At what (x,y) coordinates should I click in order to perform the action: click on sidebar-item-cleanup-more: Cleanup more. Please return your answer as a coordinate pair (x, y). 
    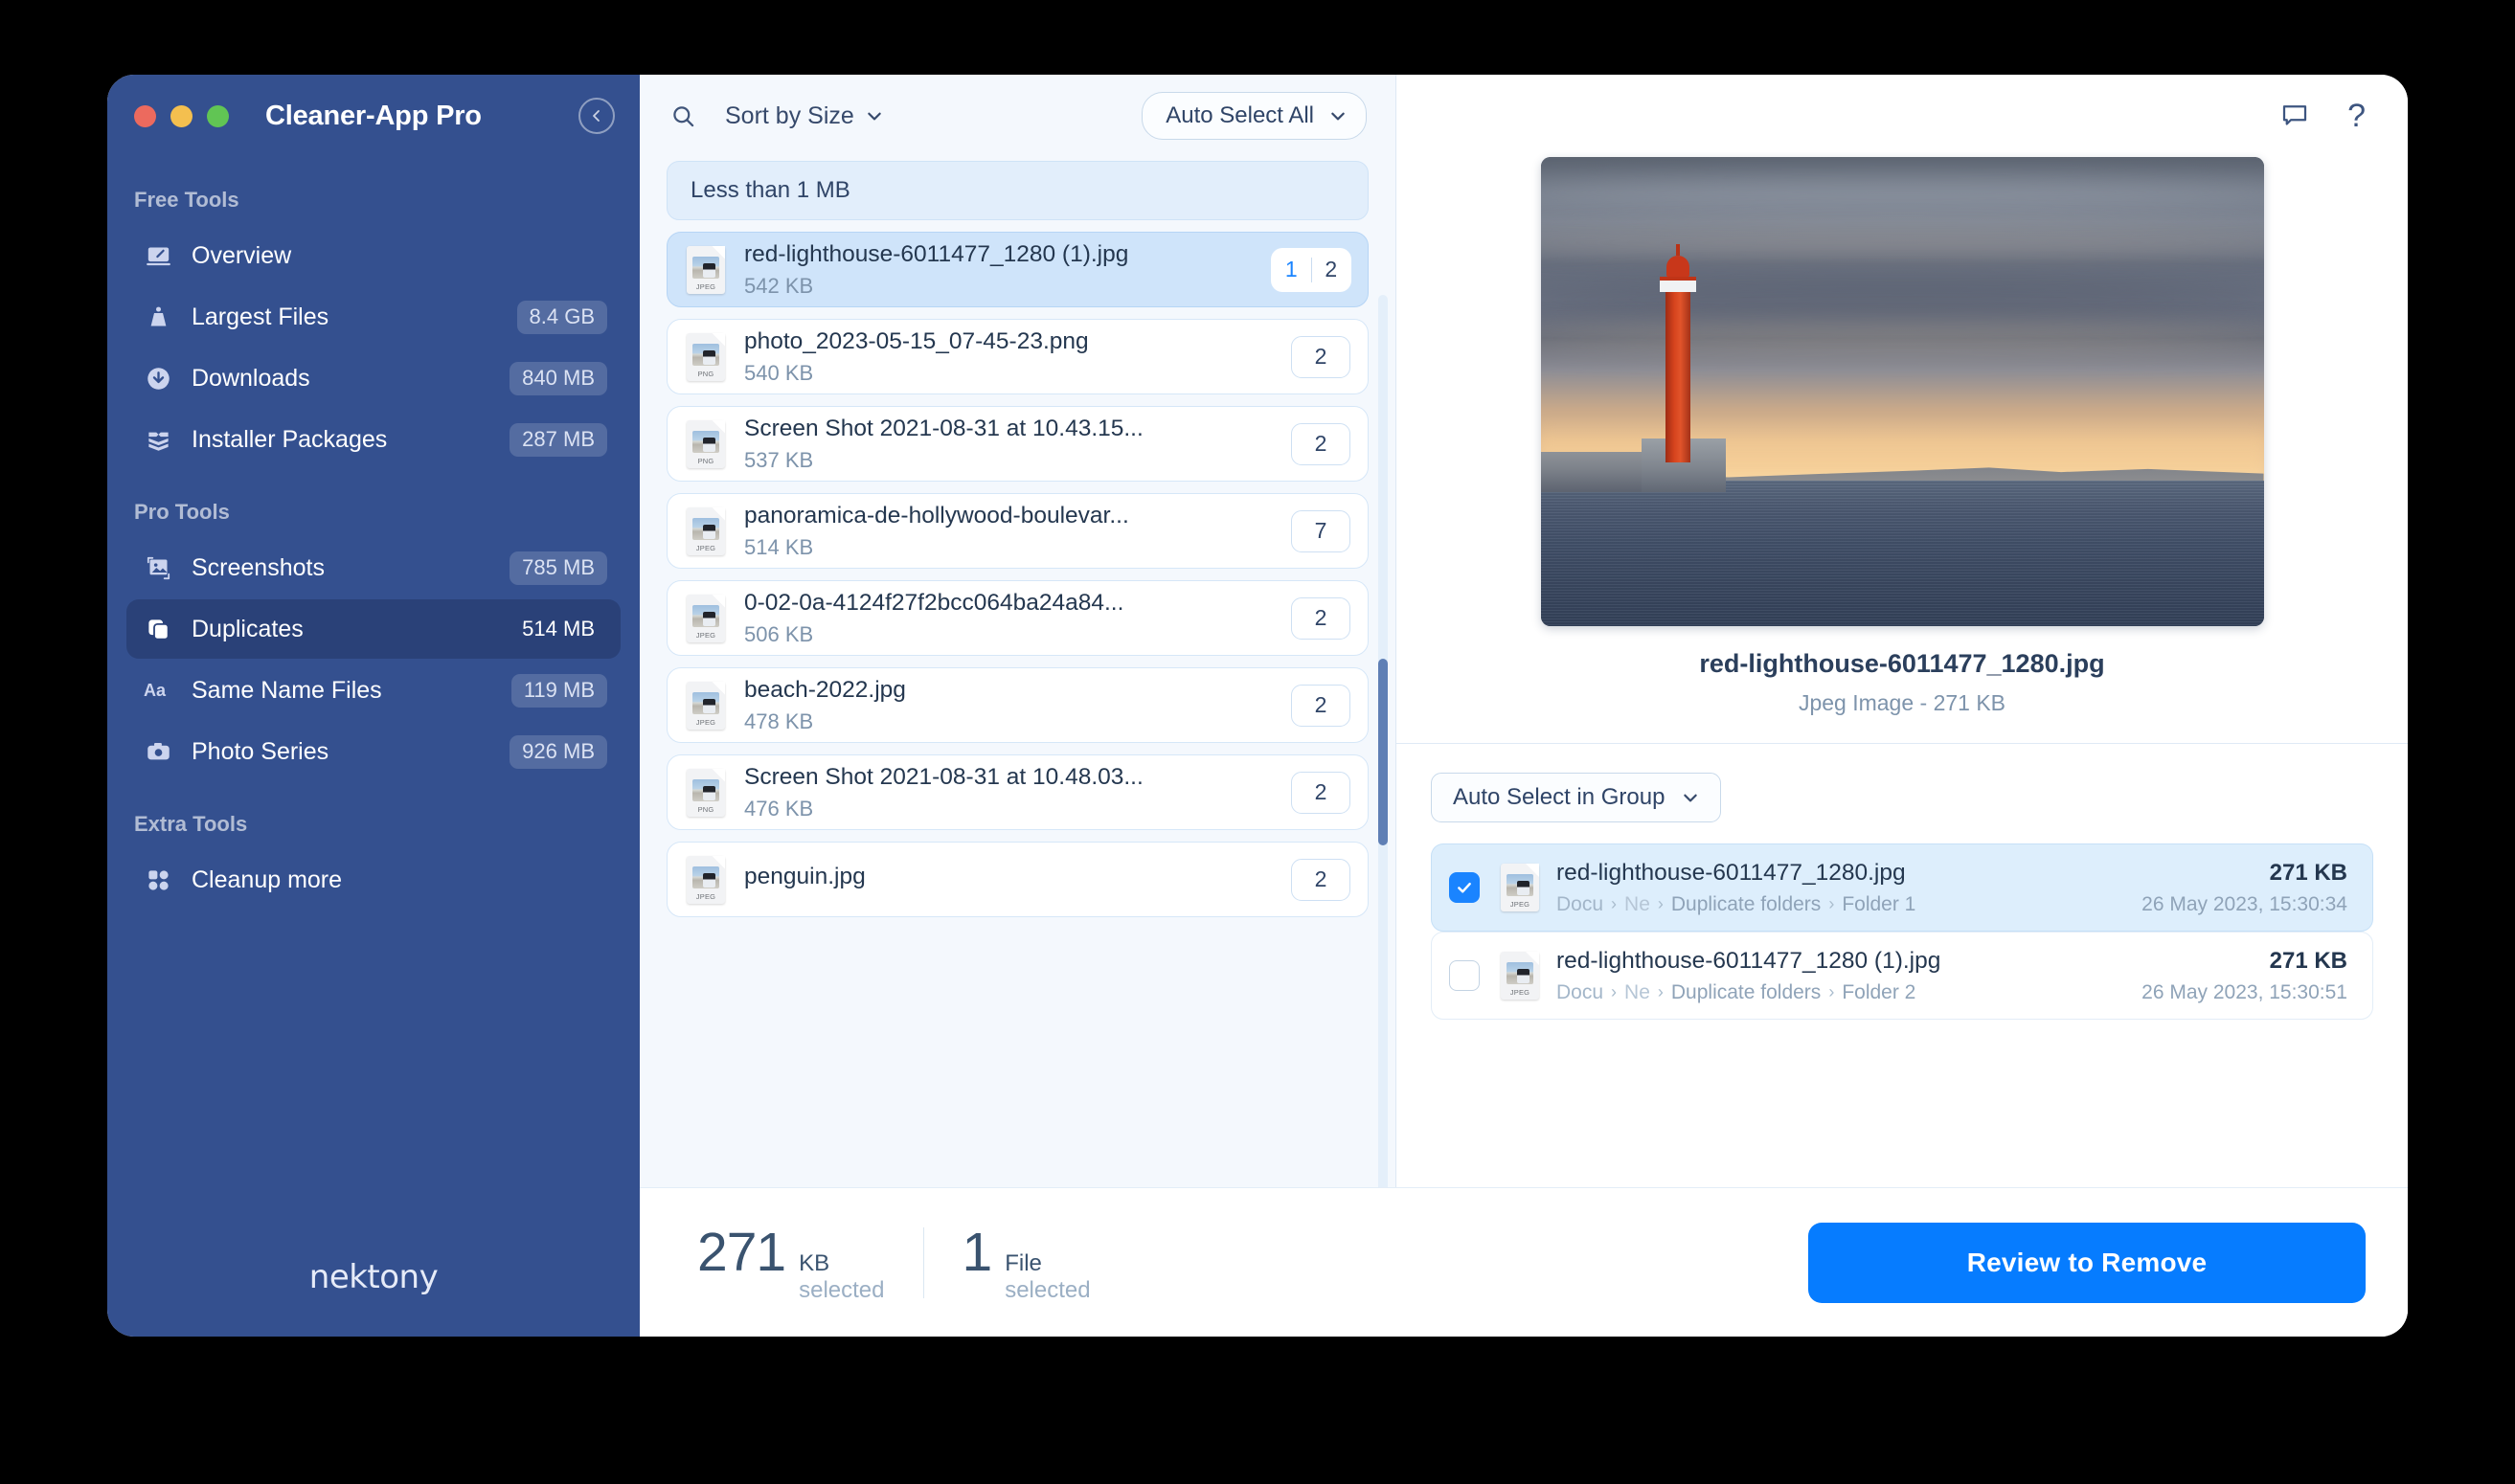
    Looking at the image, I should click on (373, 880).